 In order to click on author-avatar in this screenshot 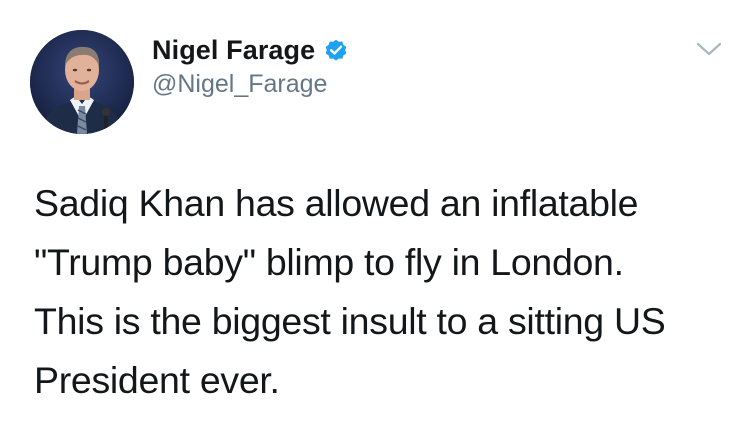, I will do `click(82, 82)`.